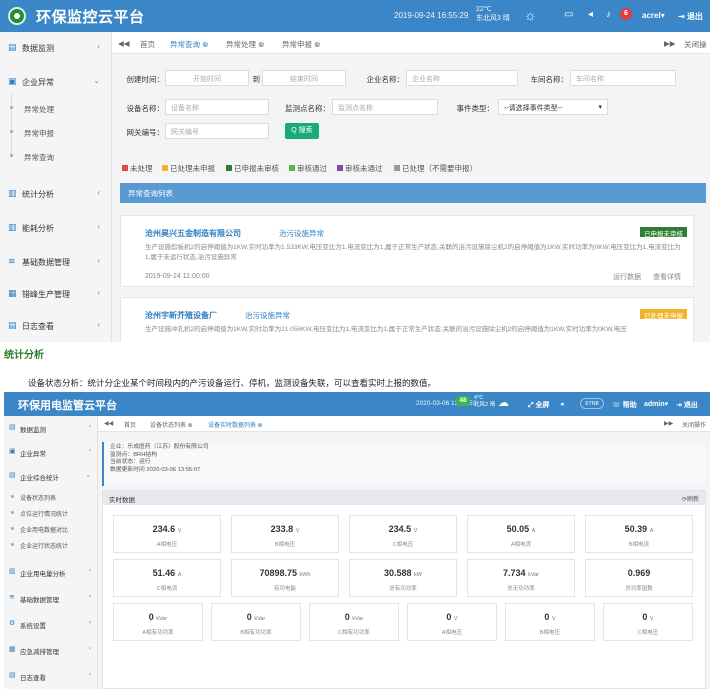 The width and height of the screenshot is (710, 689). I want to click on tab-label: 异常查询, so click(185, 44).